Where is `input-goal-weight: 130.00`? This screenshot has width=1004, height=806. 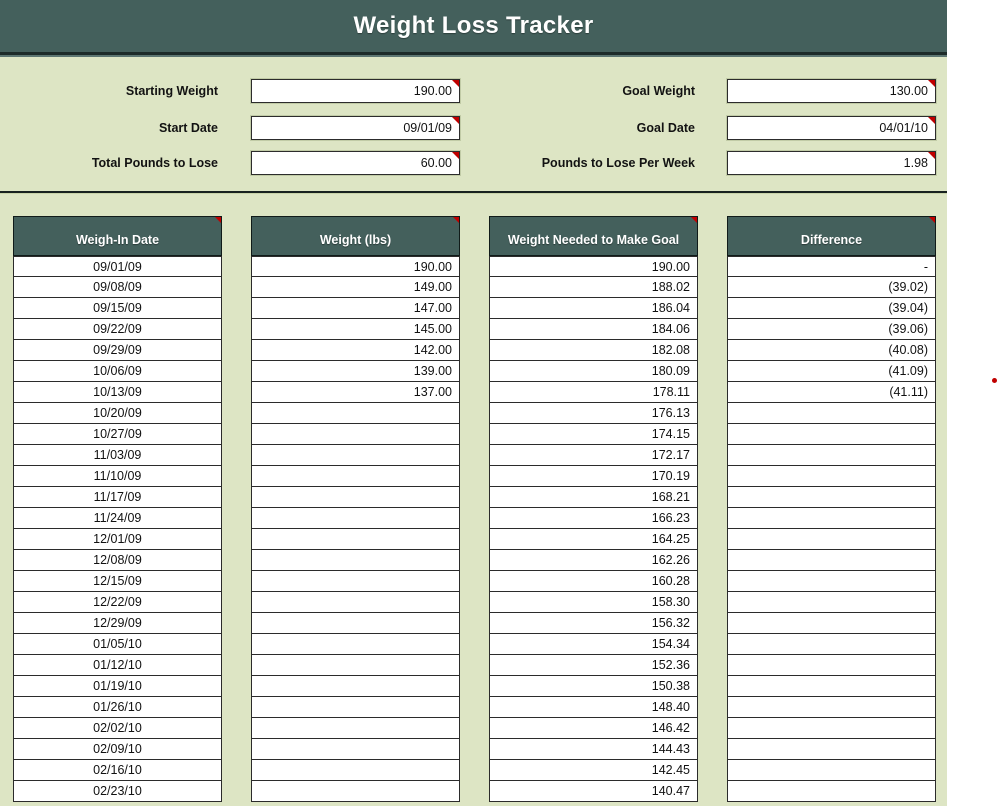 input-goal-weight: 130.00 is located at coordinates (831, 91).